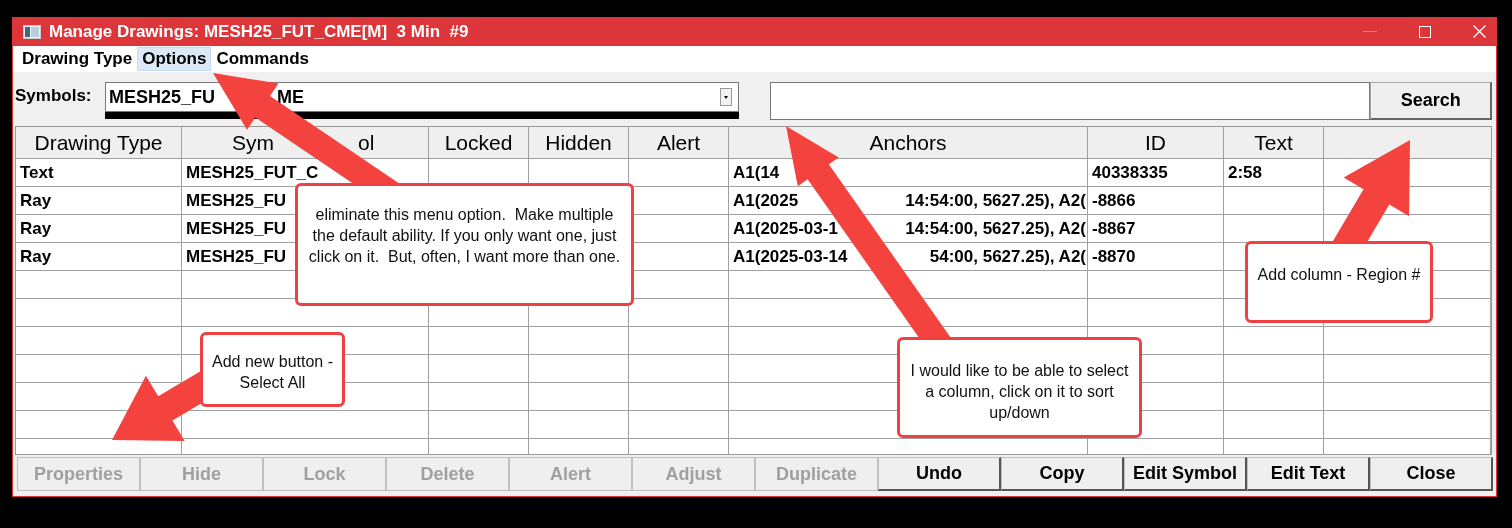 This screenshot has width=1512, height=528. What do you see at coordinates (1431, 101) in the screenshot?
I see `search-button: Search` at bounding box center [1431, 101].